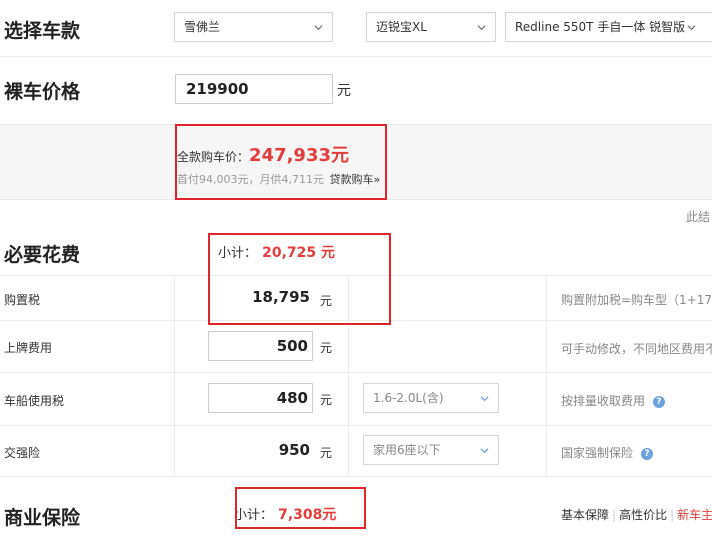 Image resolution: width=712 pixels, height=537 pixels. Describe the element at coordinates (260, 398) in the screenshot. I see `vehicle-tax-input: 480` at that location.